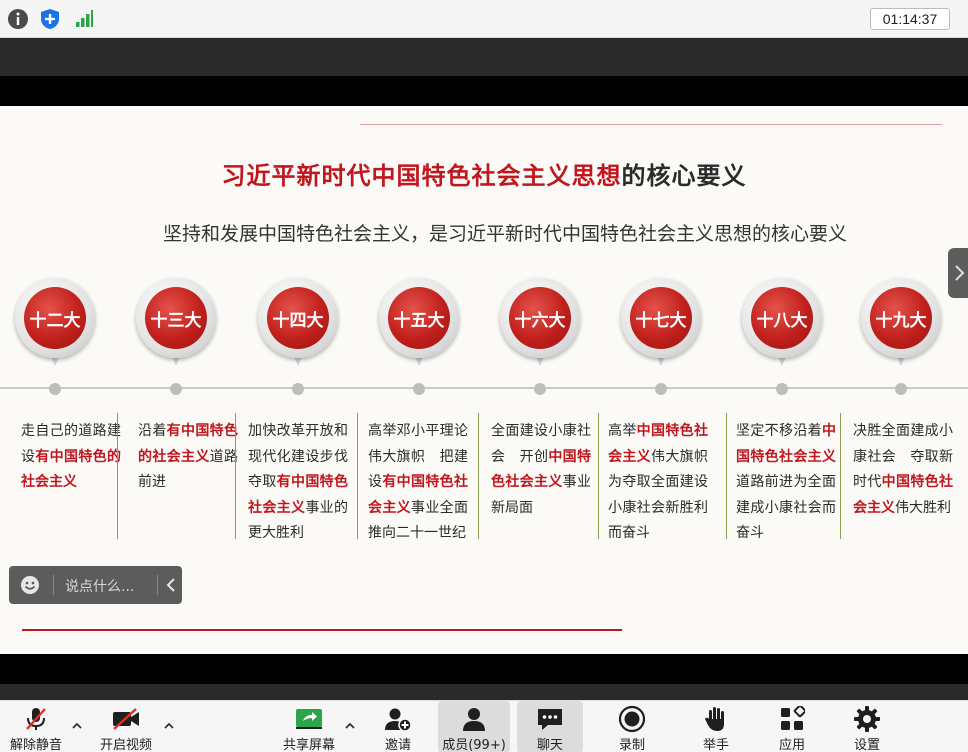 The width and height of the screenshot is (968, 752). What do you see at coordinates (867, 719) in the screenshot?
I see `gear-icon` at bounding box center [867, 719].